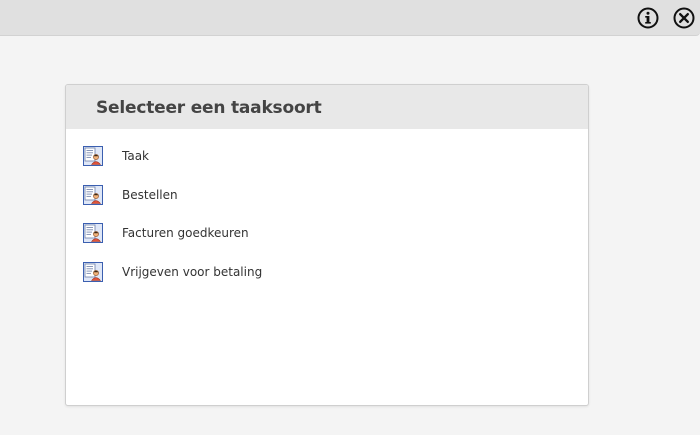  I want to click on task-type-item-taak: Taak, so click(327, 157).